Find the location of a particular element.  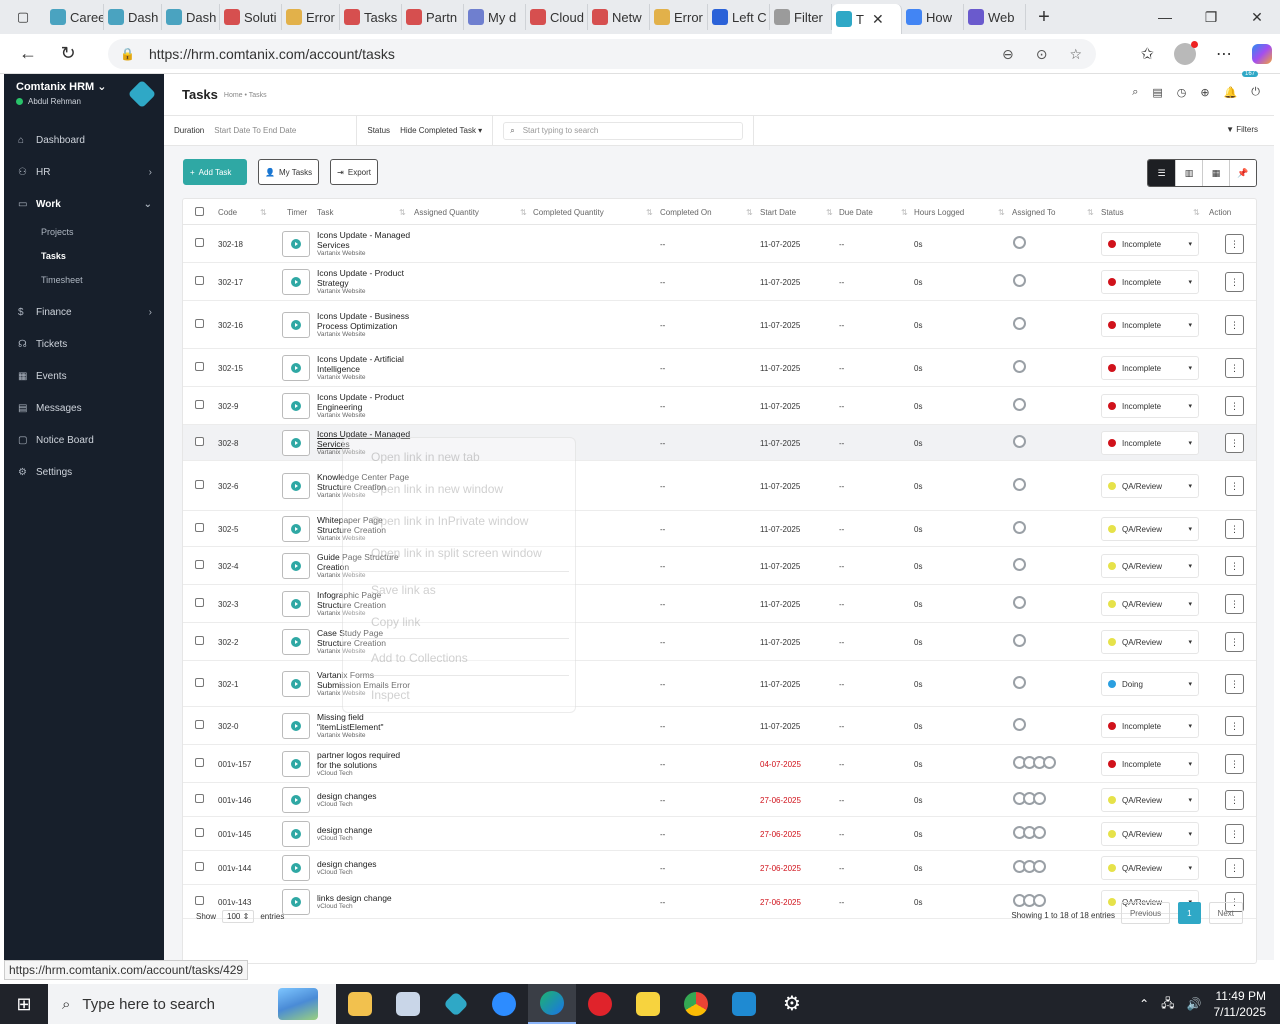

copilot-icon is located at coordinates (1262, 54).